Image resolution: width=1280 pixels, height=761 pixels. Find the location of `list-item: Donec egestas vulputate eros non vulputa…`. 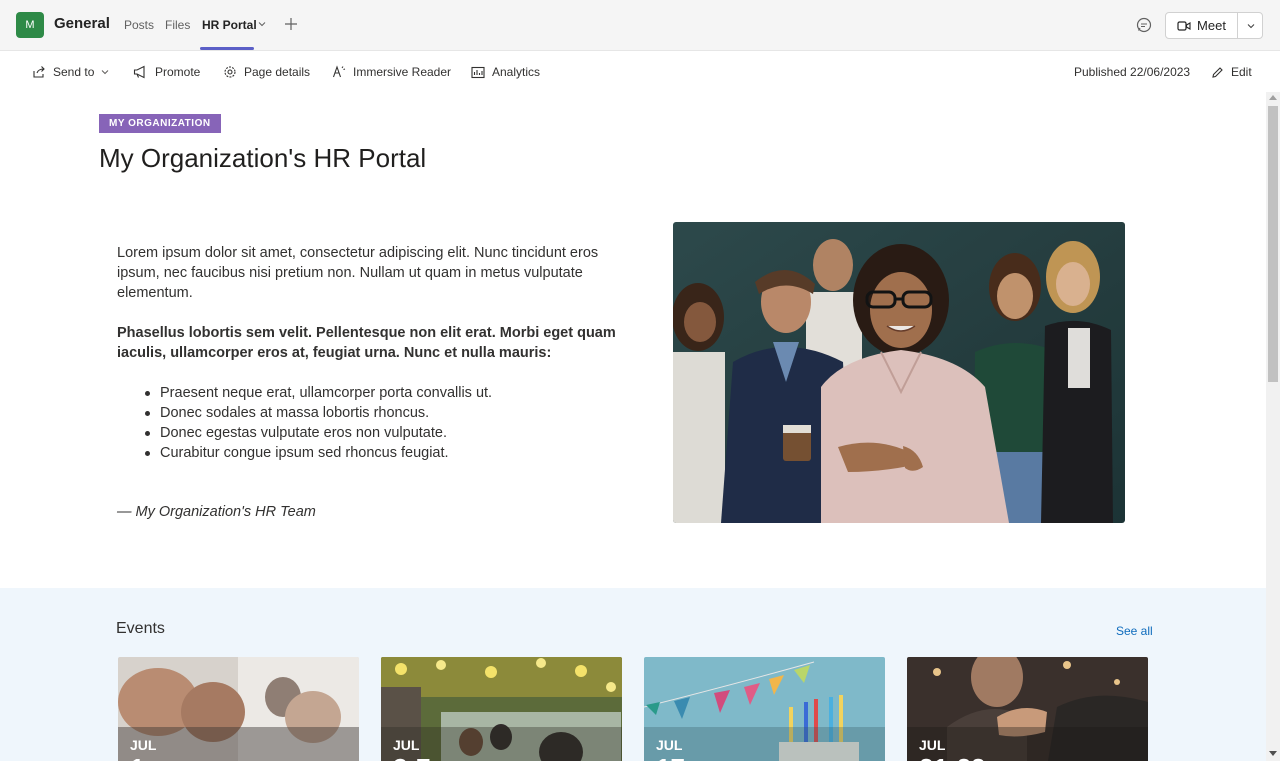

list-item: Donec egestas vulputate eros non vulputa… is located at coordinates (382, 433).